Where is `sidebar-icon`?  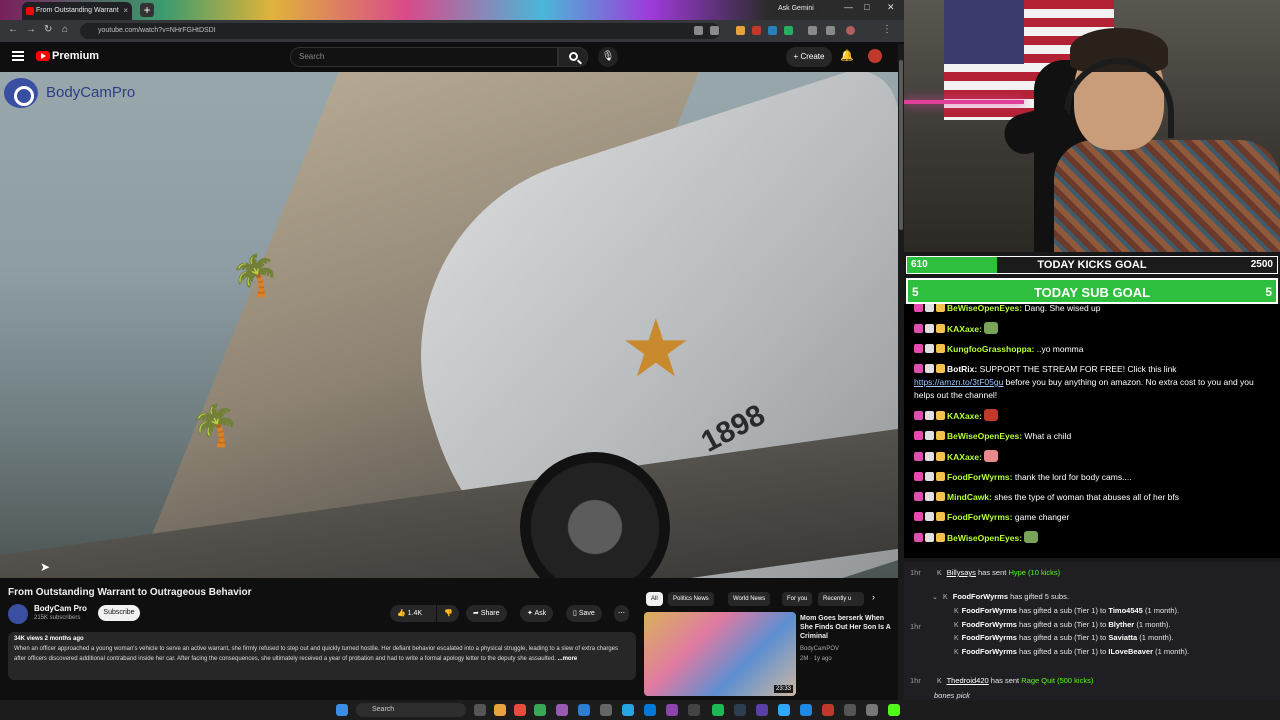 sidebar-icon is located at coordinates (830, 30).